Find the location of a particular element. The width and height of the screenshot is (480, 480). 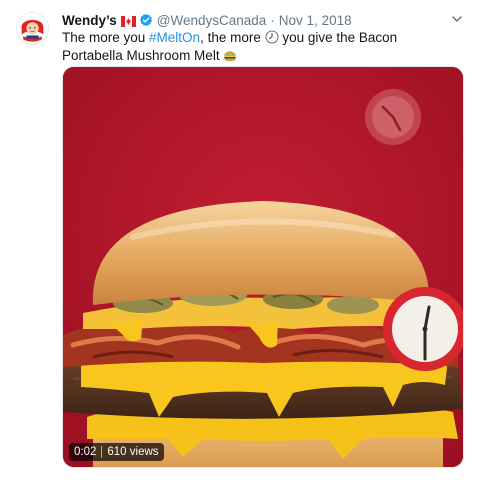

video-info-divider is located at coordinates (102, 452).